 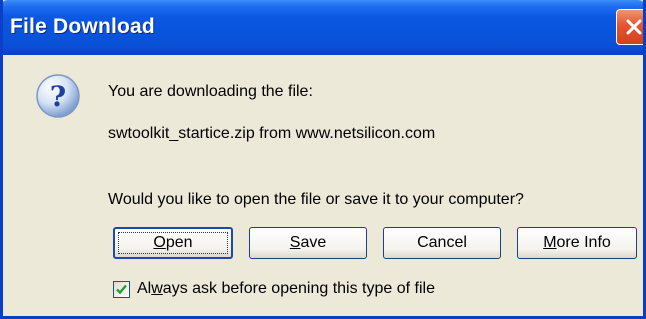 What do you see at coordinates (577, 243) in the screenshot?
I see `more-info-button: More Info` at bounding box center [577, 243].